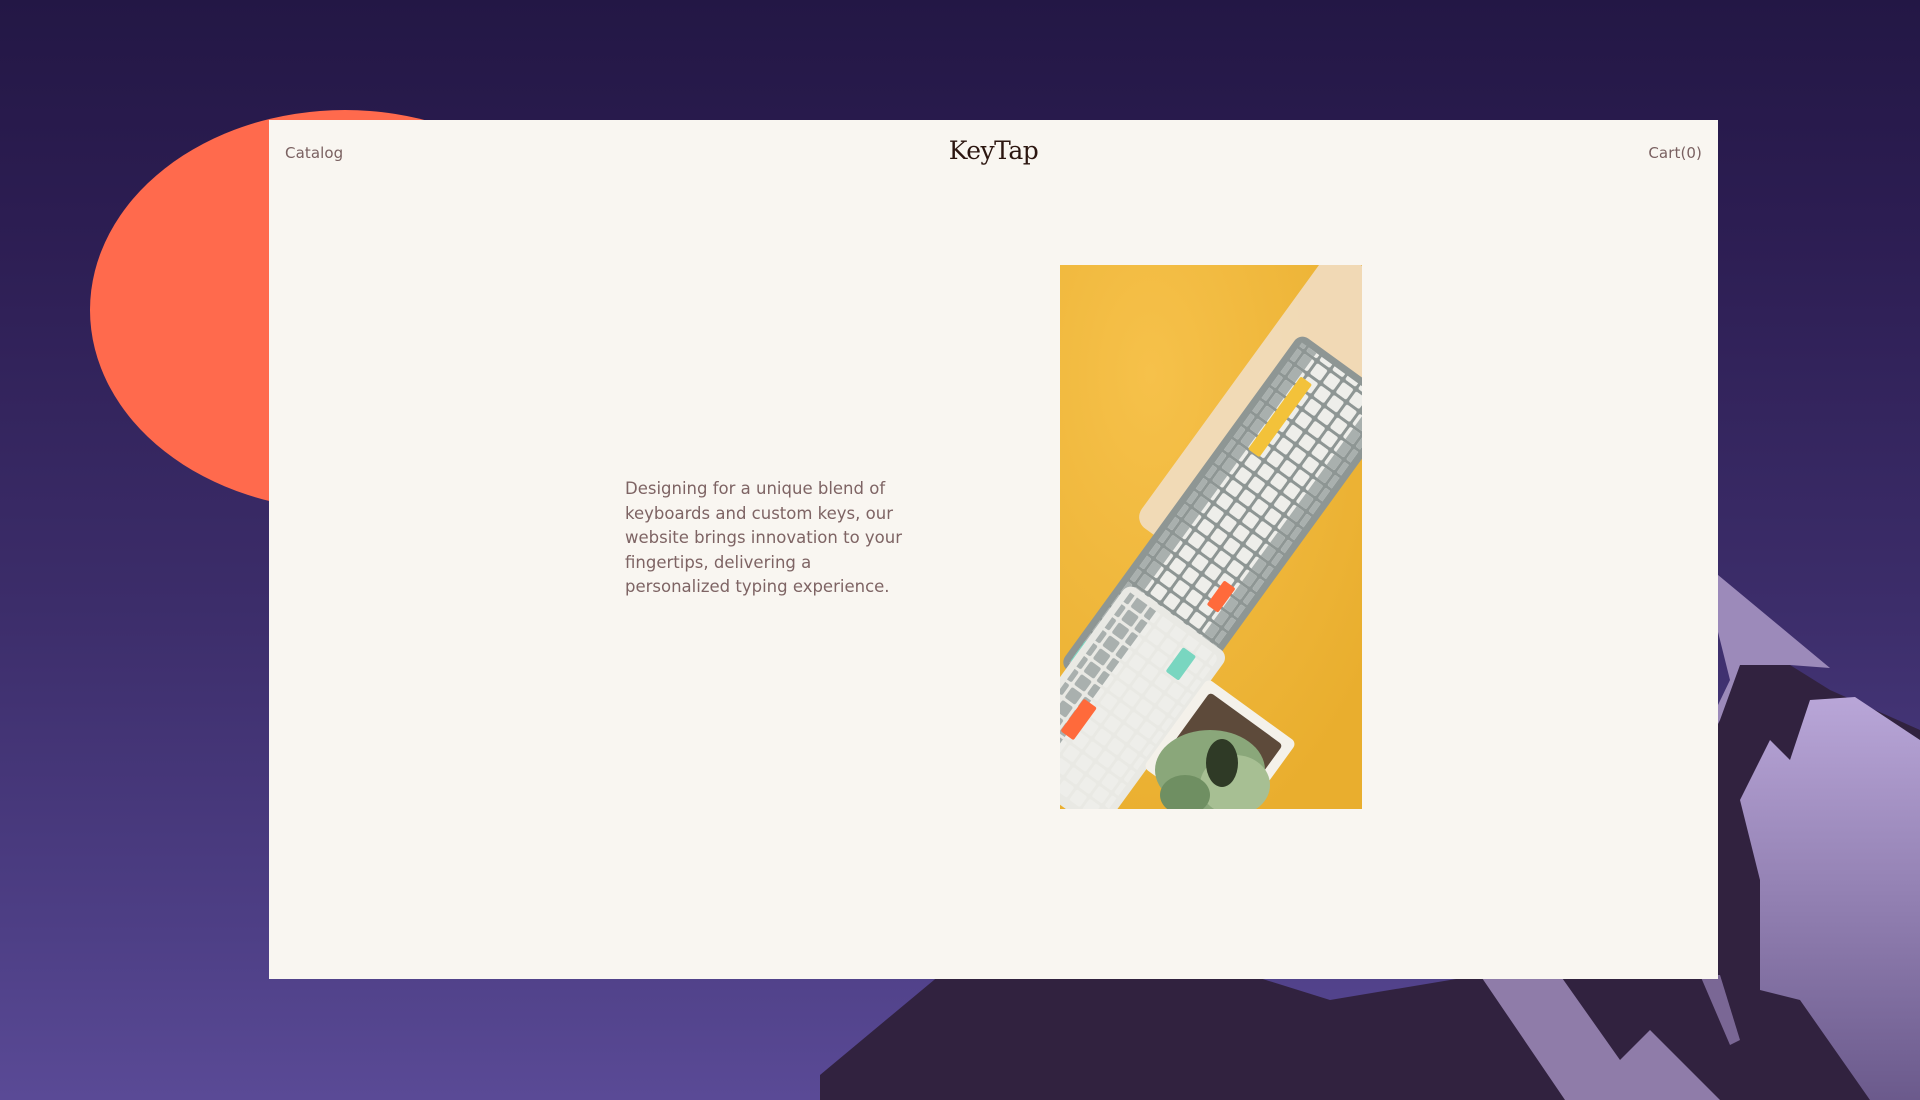 This screenshot has width=1920, height=1100. I want to click on product-image, so click(1211, 537).